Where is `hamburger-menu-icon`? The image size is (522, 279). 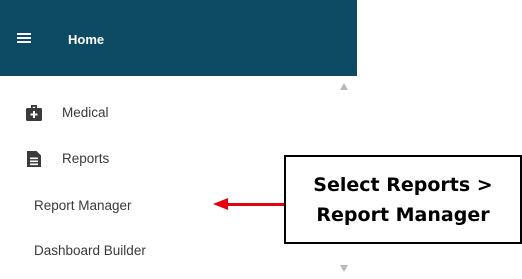 hamburger-menu-icon is located at coordinates (24, 38).